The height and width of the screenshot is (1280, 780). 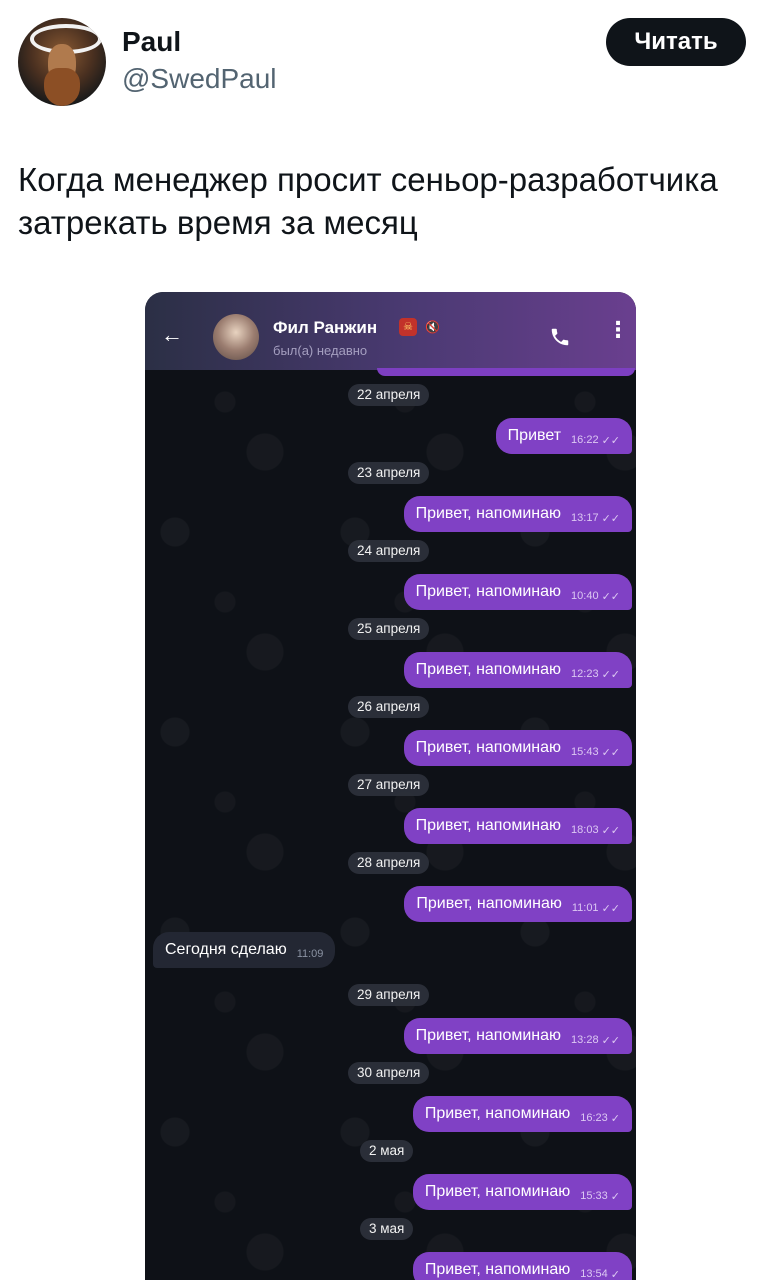 I want to click on message-text: Привет, so click(x=534, y=435).